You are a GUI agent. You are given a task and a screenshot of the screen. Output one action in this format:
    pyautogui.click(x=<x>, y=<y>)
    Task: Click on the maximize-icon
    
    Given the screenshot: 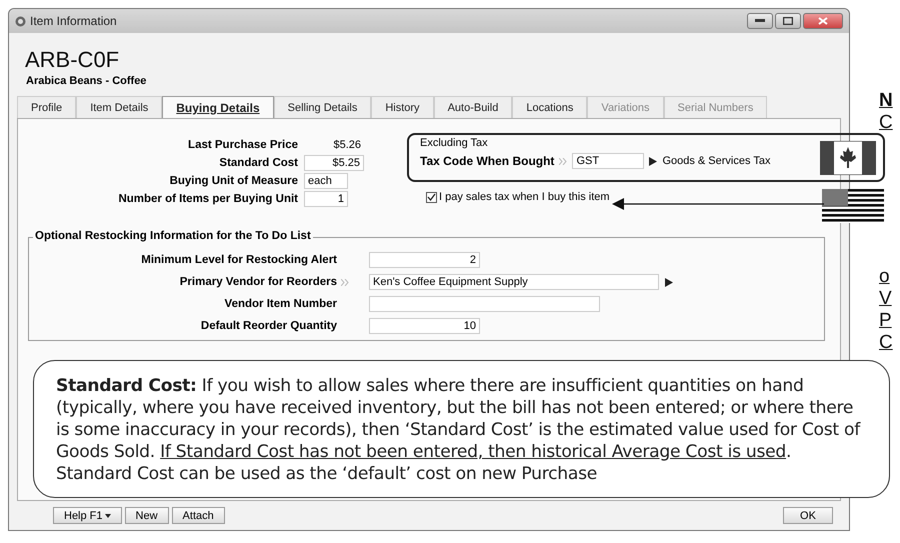 What is the action you would take?
    pyautogui.click(x=788, y=21)
    